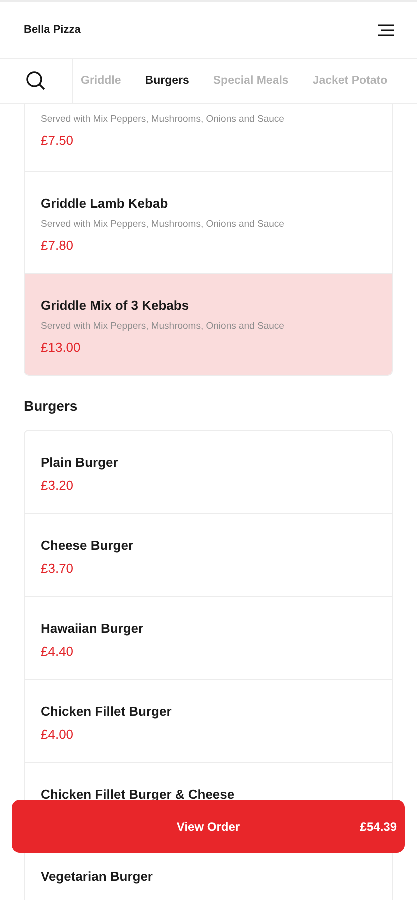  I want to click on item-name: Griddle Lamb Kebab, so click(104, 203).